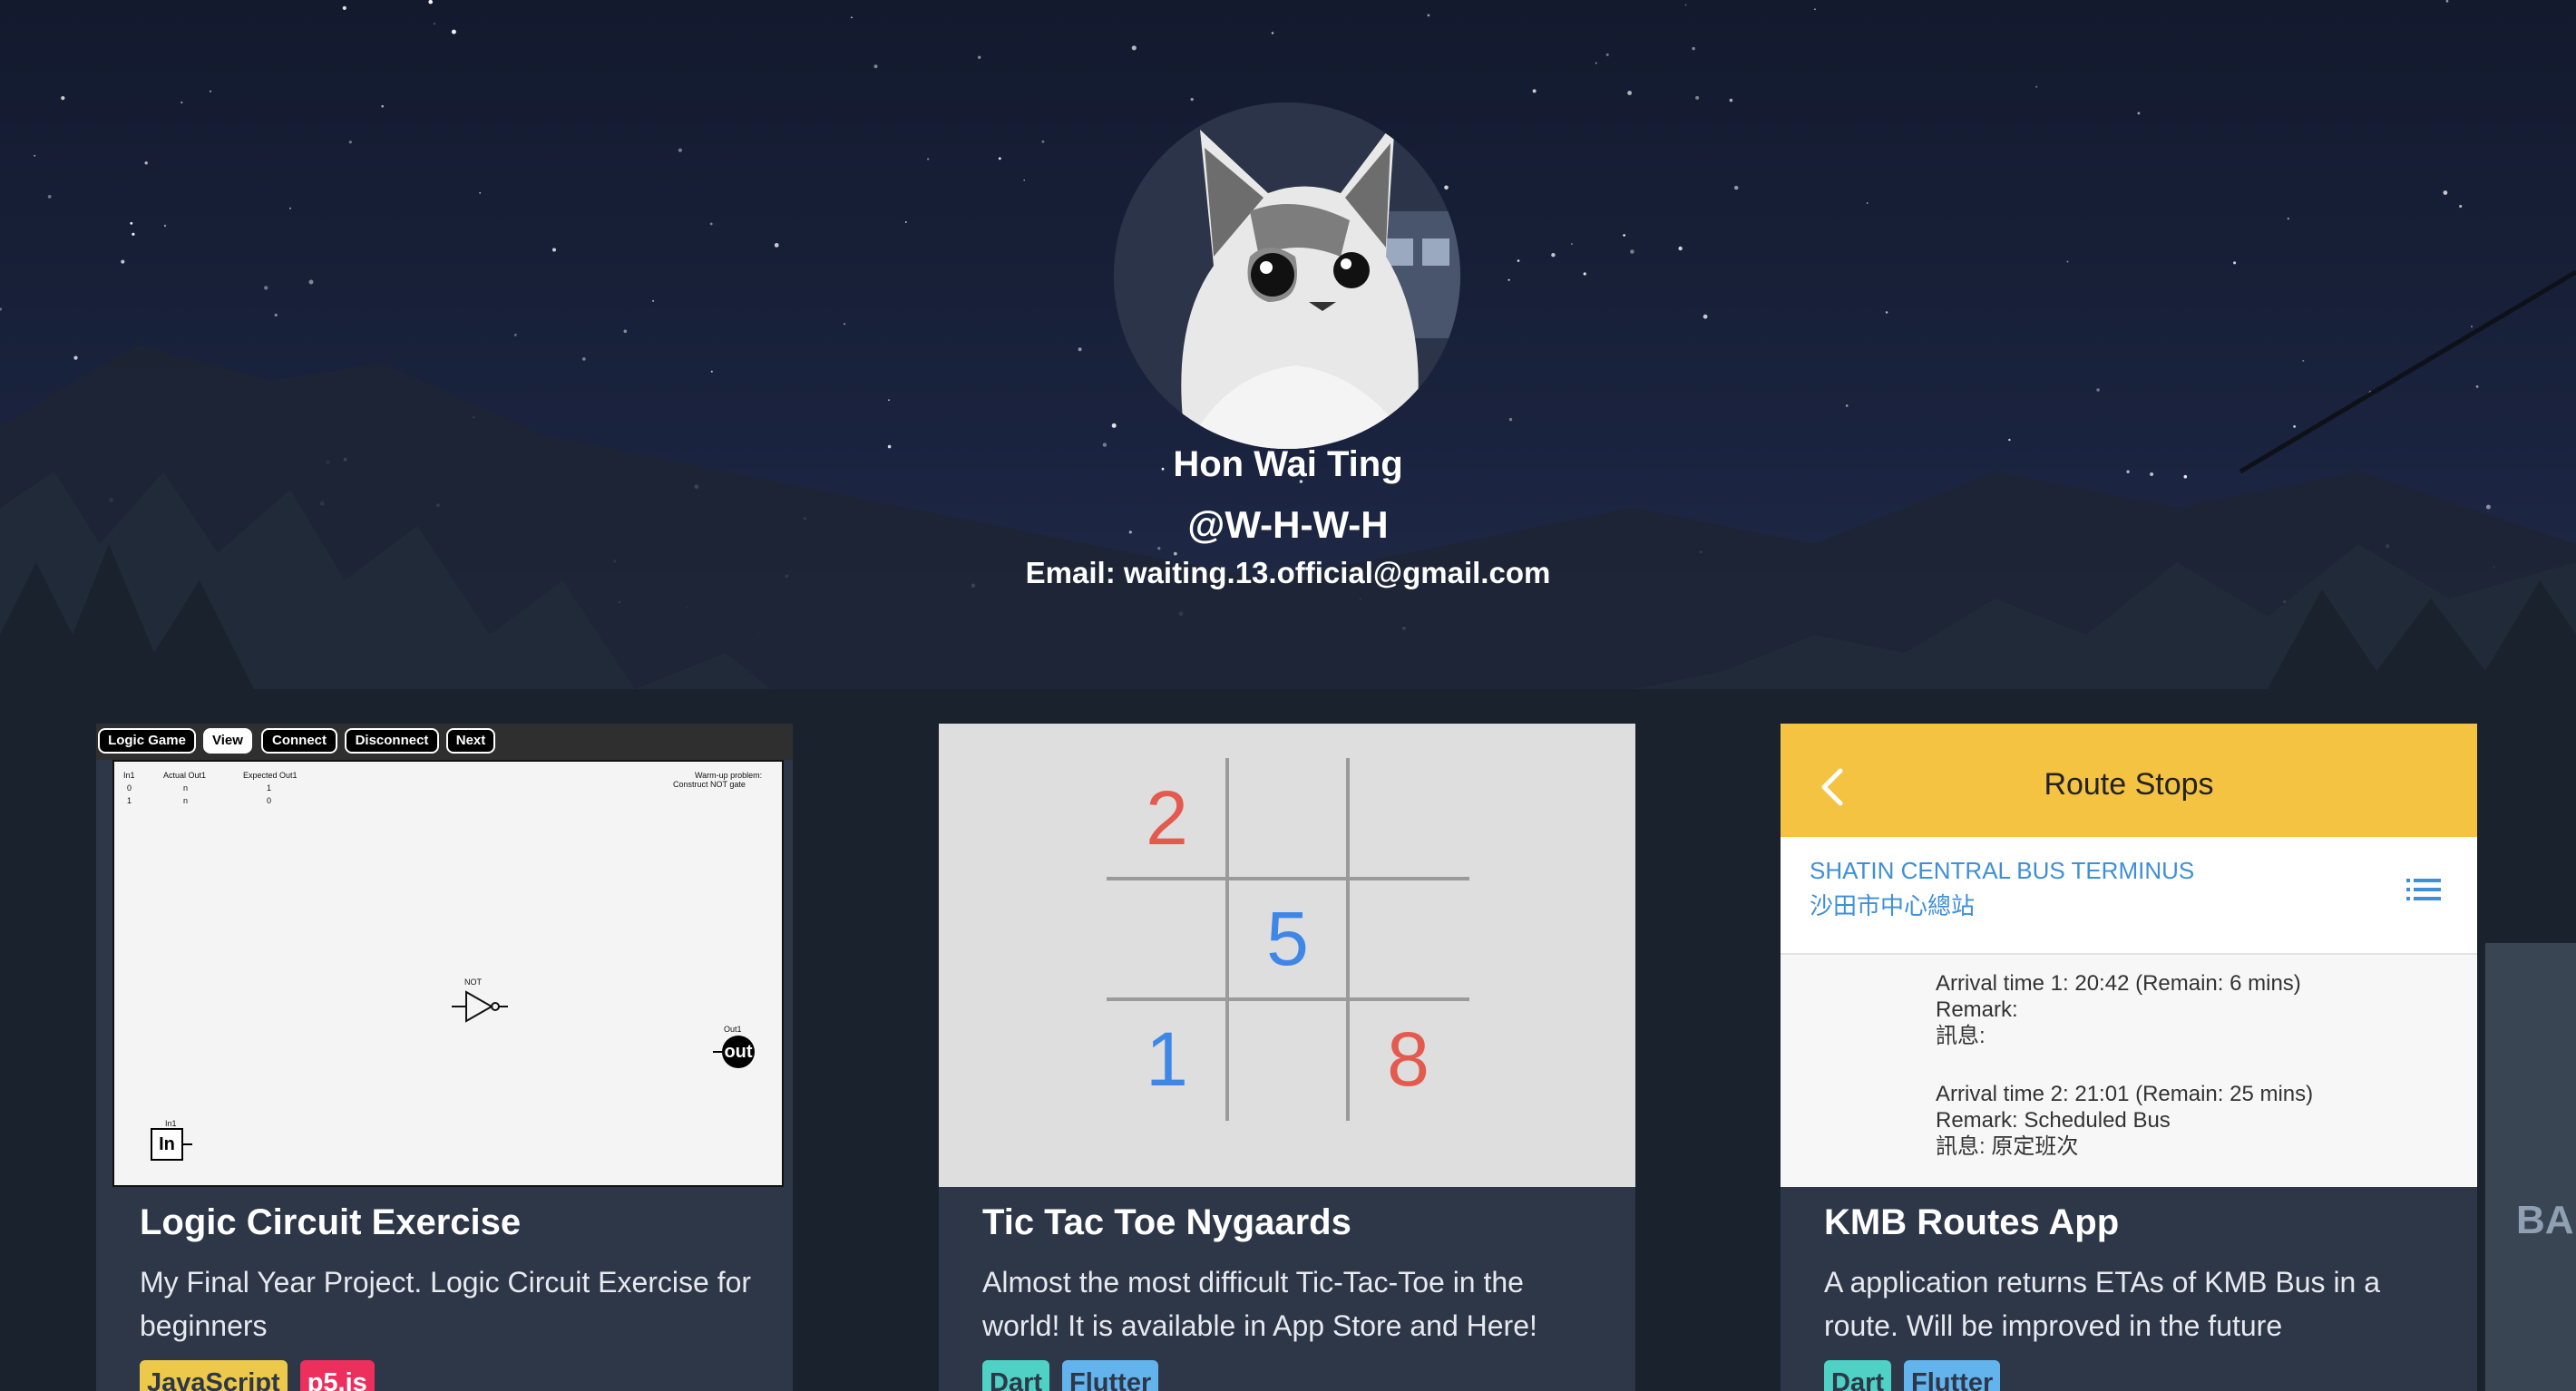  I want to click on kmb-app-header: Route Stops, so click(2129, 780).